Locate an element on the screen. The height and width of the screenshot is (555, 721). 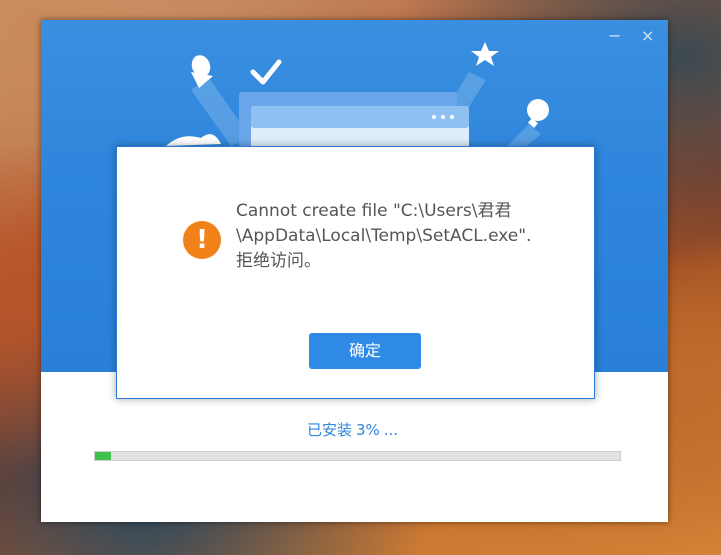
warning-glyph: ! is located at coordinates (202, 240).